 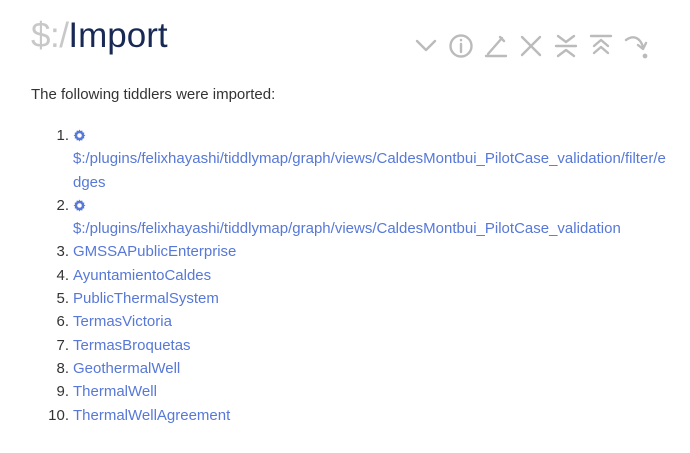 I want to click on fold-others-button, so click(x=601, y=46).